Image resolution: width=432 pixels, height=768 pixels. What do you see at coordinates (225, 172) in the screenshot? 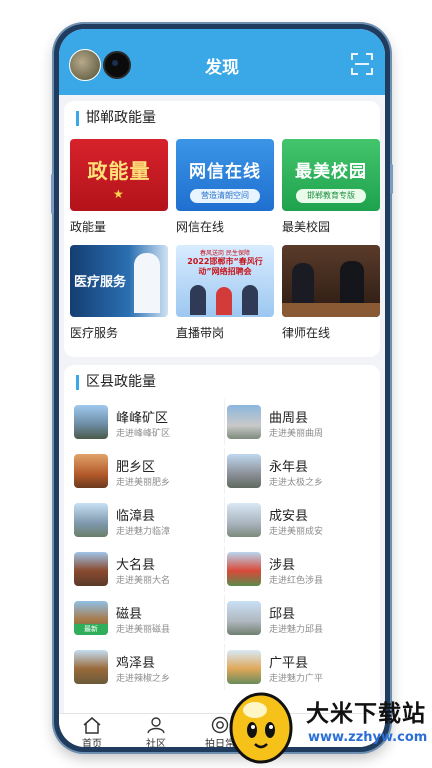
I see `tile-image-text: 网信在线` at bounding box center [225, 172].